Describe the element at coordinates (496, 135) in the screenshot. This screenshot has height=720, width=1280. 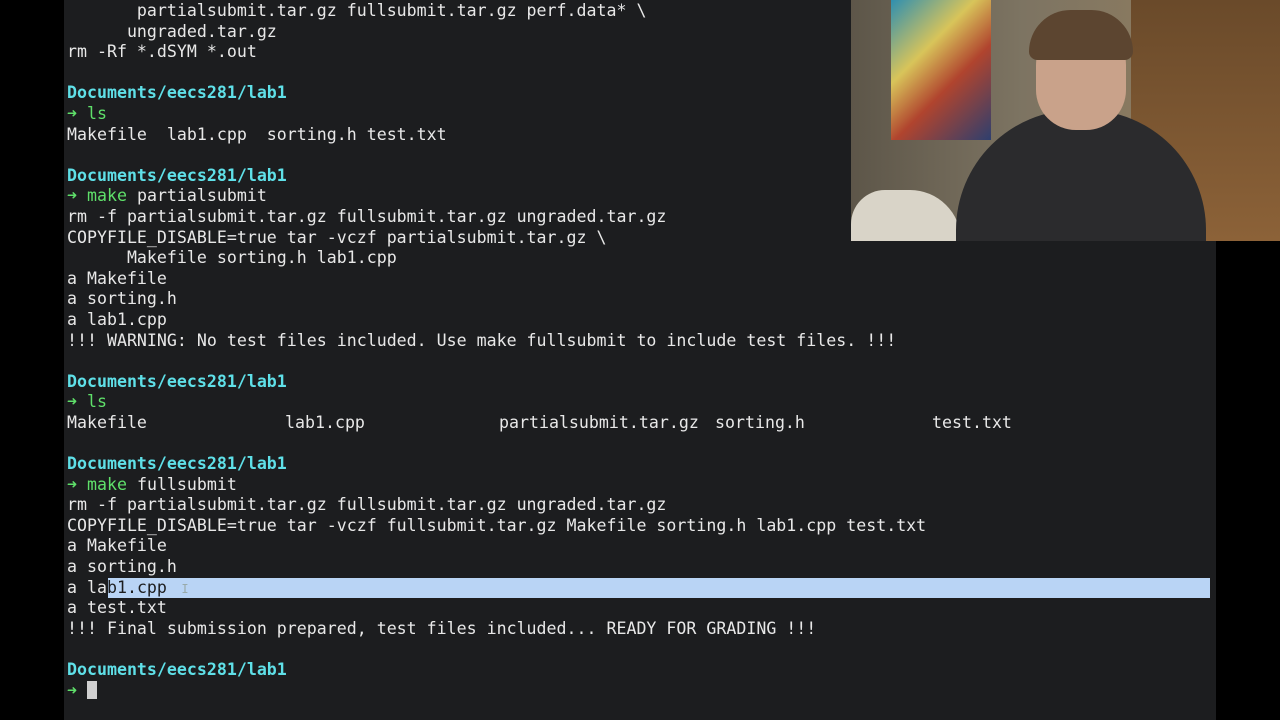
I see `terminal-line: Makefile lab1.cpp sorting.h test.txt` at that location.